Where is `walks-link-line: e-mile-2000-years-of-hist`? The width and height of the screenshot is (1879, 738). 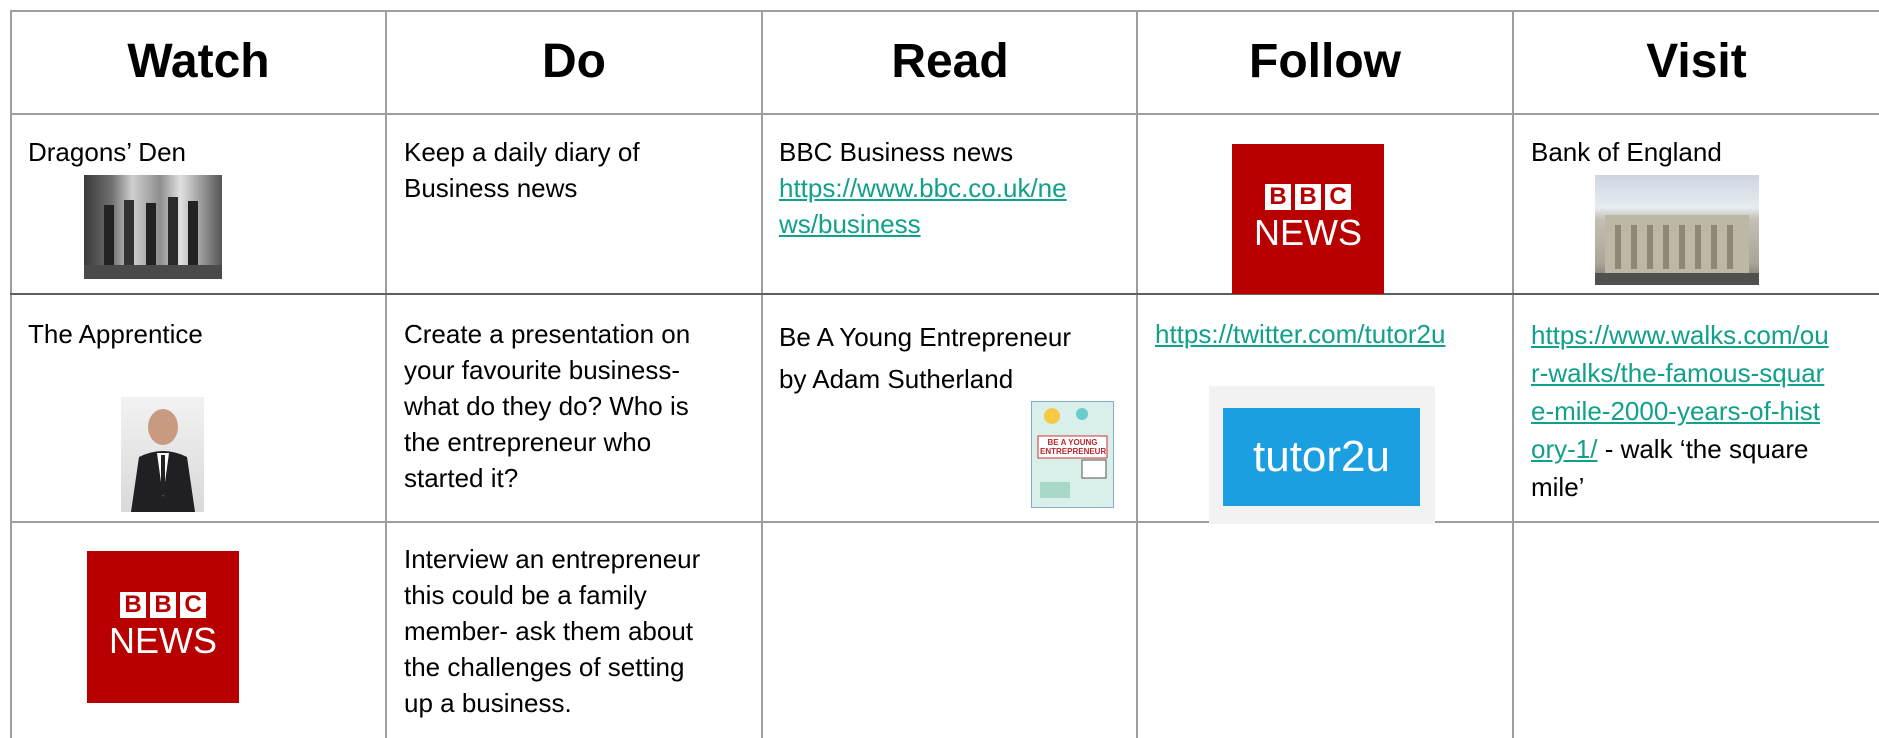
walks-link-line: e-mile-2000-years-of-hist is located at coordinates (1680, 411).